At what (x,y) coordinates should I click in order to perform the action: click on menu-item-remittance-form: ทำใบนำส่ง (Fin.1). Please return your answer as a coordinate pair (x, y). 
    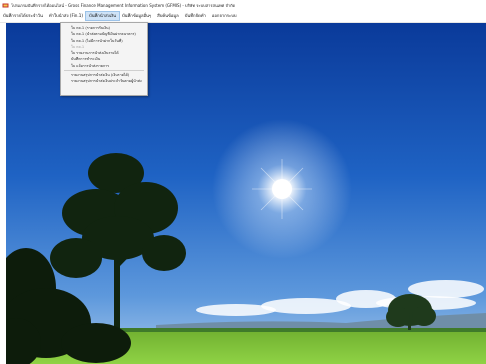
    Looking at the image, I should click on (66, 16).